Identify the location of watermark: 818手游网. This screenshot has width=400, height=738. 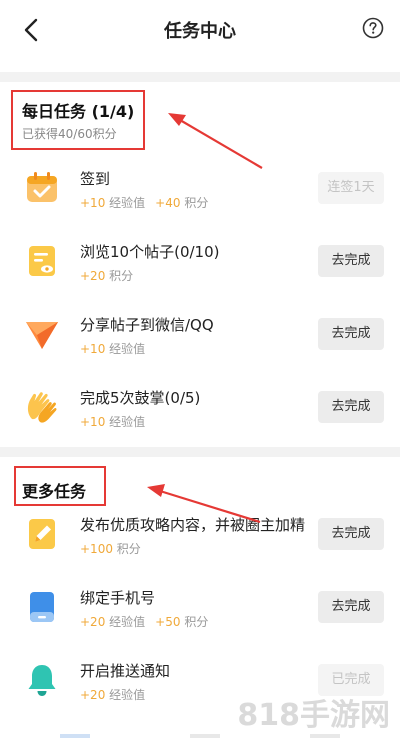
(313, 715).